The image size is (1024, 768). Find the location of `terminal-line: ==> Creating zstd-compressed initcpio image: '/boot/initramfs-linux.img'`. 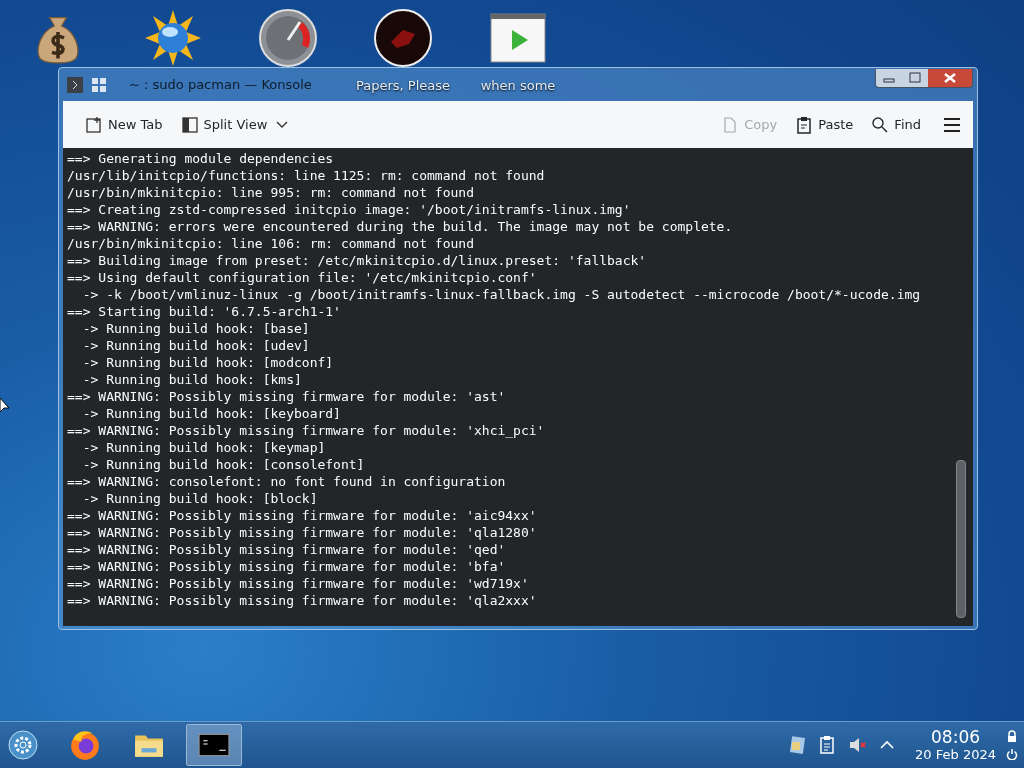

terminal-line: ==> Creating zstd-compressed initcpio image: '/boot/initramfs-linux.img' is located at coordinates (349, 209).